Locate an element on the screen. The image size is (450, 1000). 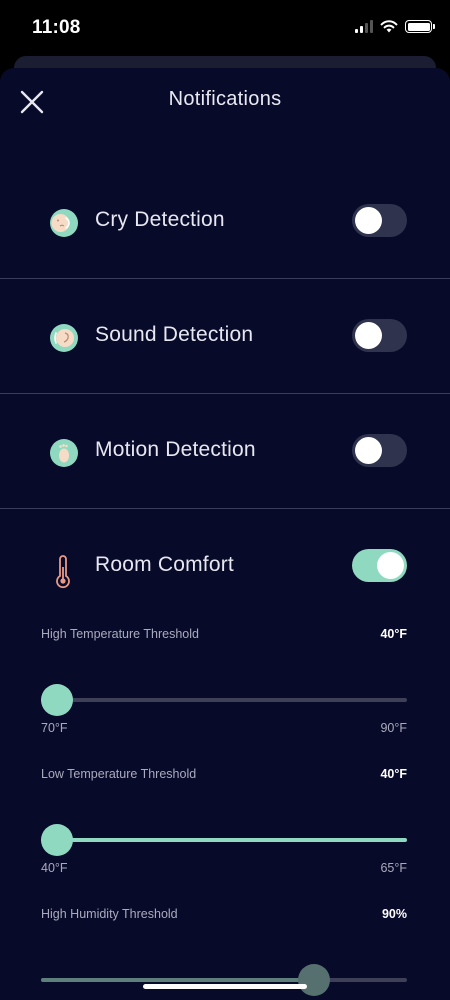
cry-detection-toggle is located at coordinates (379, 220).